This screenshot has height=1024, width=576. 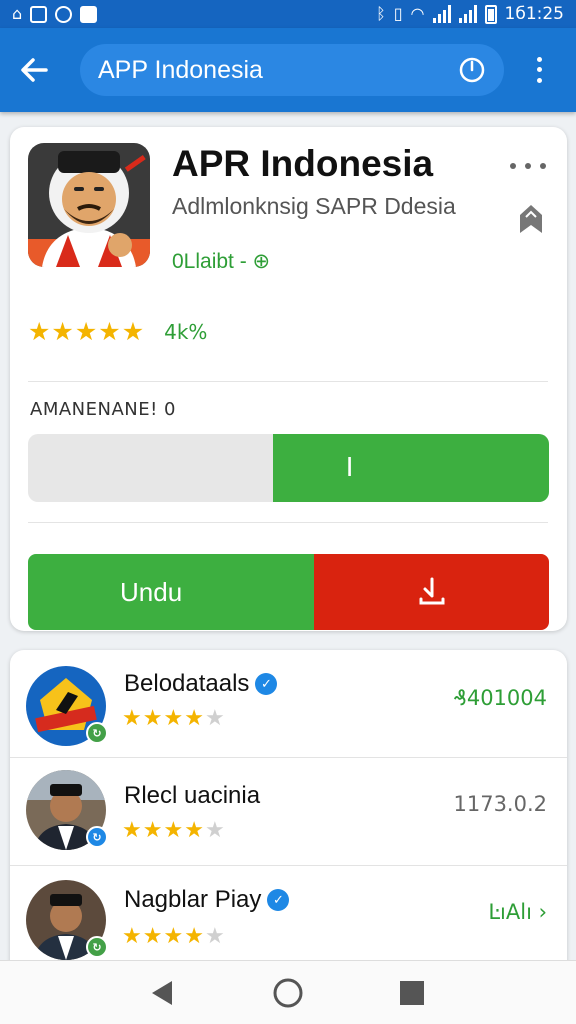 I want to click on list-item: ↻ Rlecl uacinia ★ ★ ★ ★ ★ 1173.0.2, so click(x=288, y=812).